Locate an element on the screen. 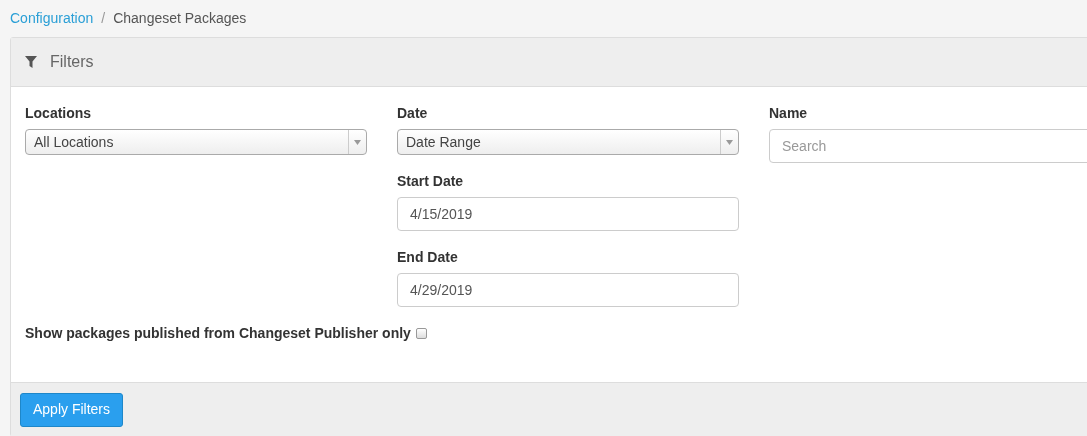 The height and width of the screenshot is (436, 1087). text-field: Search is located at coordinates (928, 146).